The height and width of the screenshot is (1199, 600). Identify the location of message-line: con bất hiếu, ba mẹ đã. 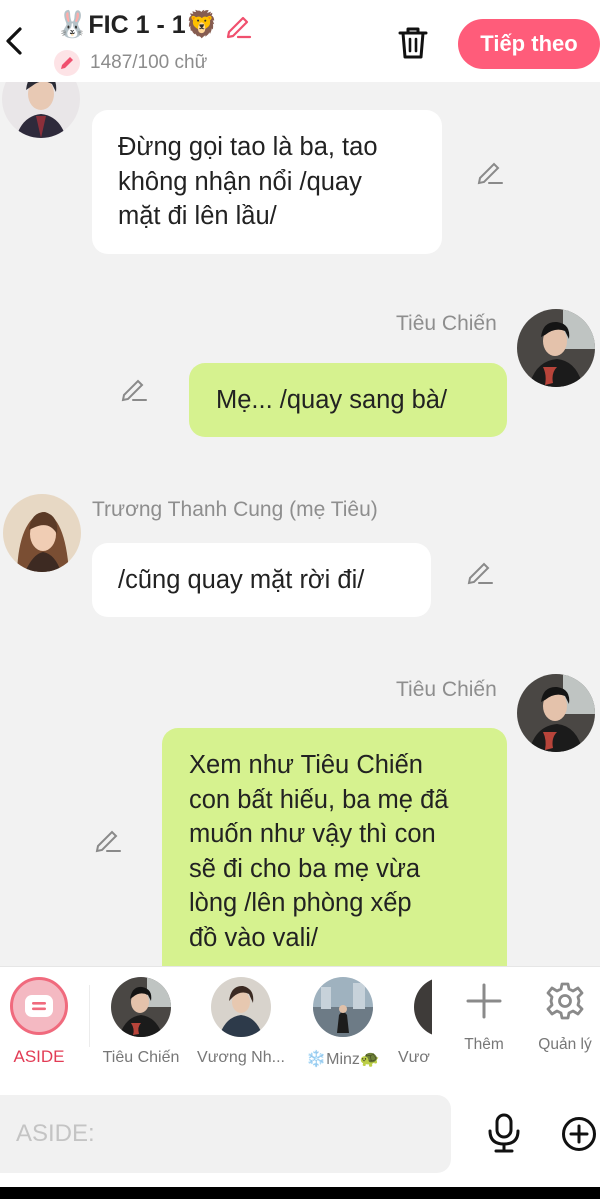
(319, 799).